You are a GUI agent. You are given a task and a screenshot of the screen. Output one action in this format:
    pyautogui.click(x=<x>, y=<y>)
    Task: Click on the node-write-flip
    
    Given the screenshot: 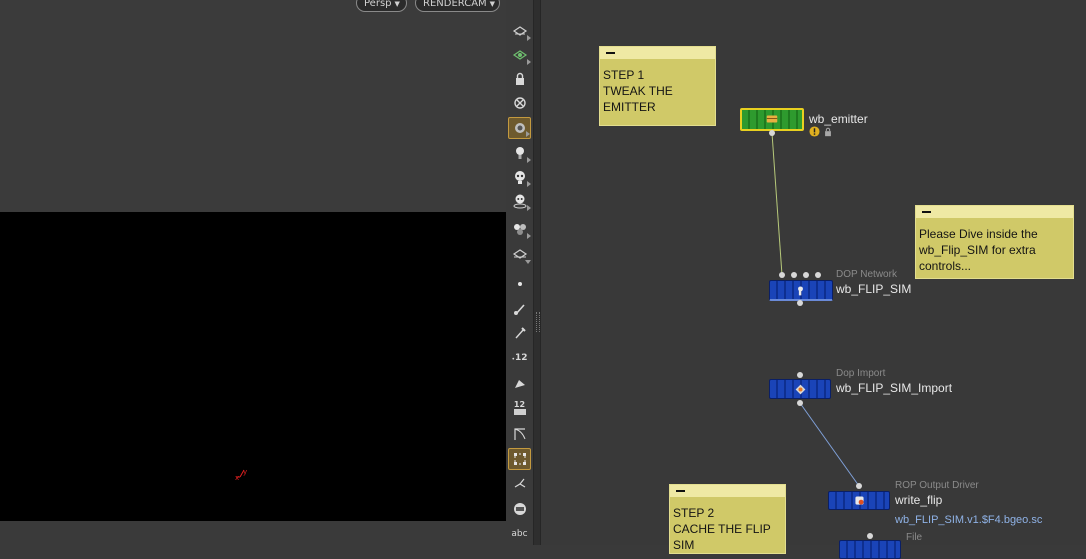 What is the action you would take?
    pyautogui.click(x=859, y=500)
    